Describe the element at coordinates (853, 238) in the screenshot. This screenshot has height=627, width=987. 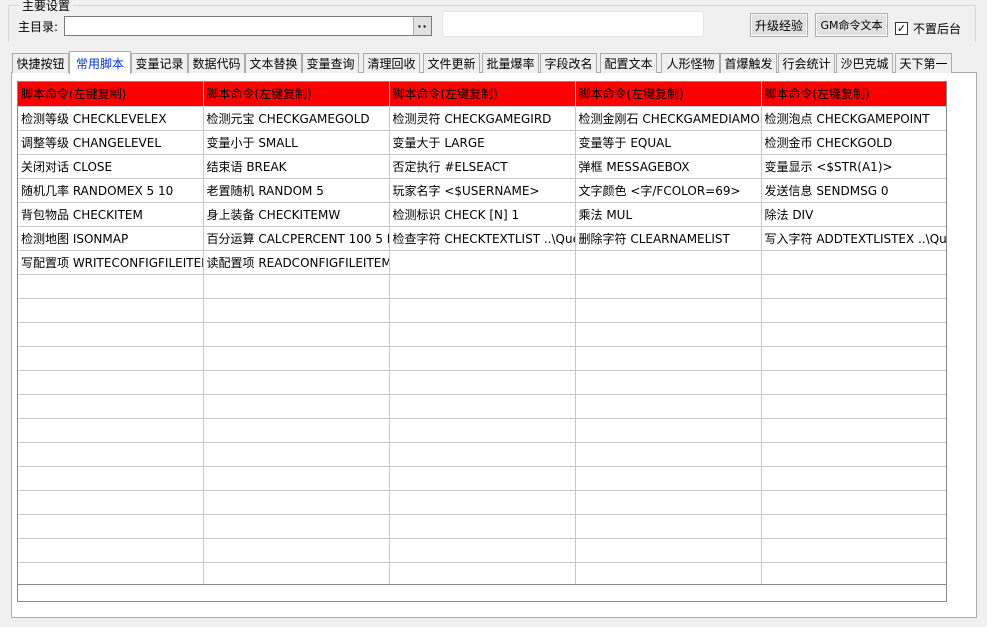
I see `command-cell: 写入字符 ADDTEXTLISTEX ..\Qu` at that location.